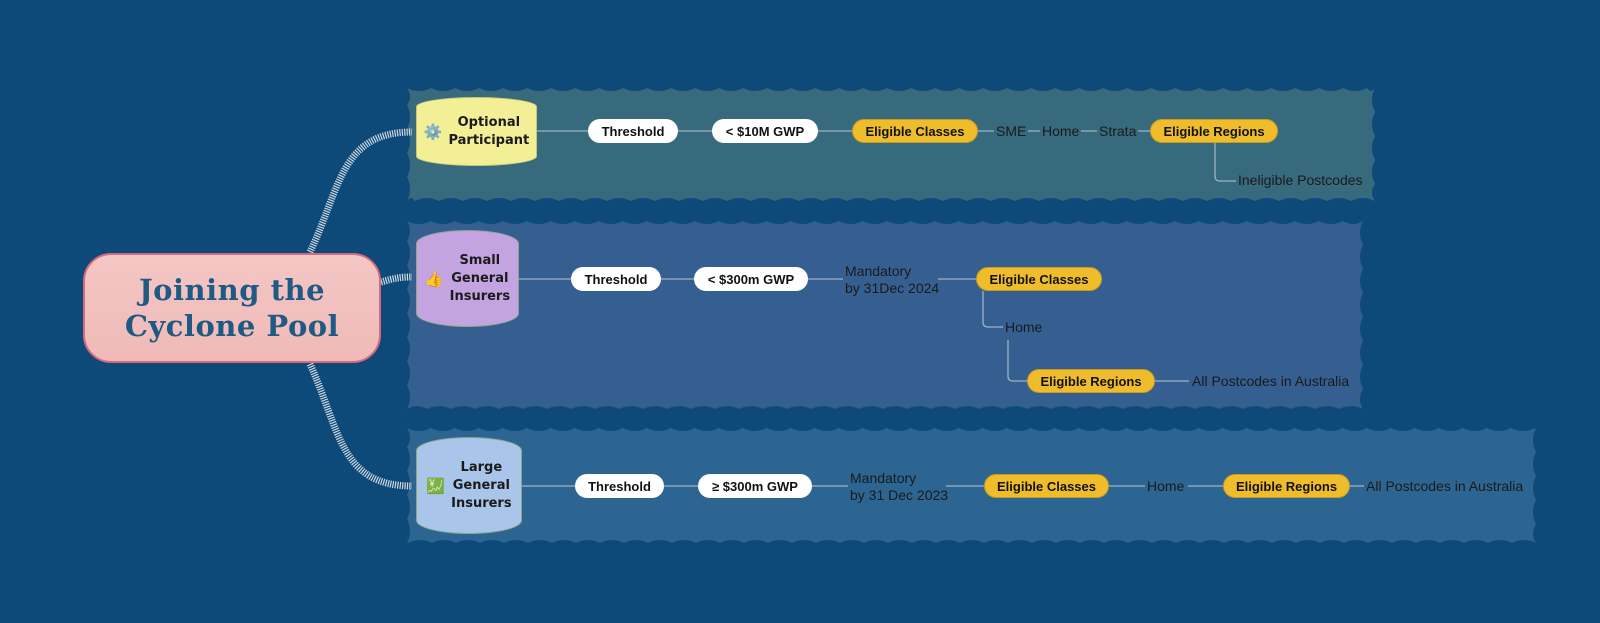 The height and width of the screenshot is (623, 1600). Describe the element at coordinates (481, 485) in the screenshot. I see `node-label: Large General Insurers` at that location.